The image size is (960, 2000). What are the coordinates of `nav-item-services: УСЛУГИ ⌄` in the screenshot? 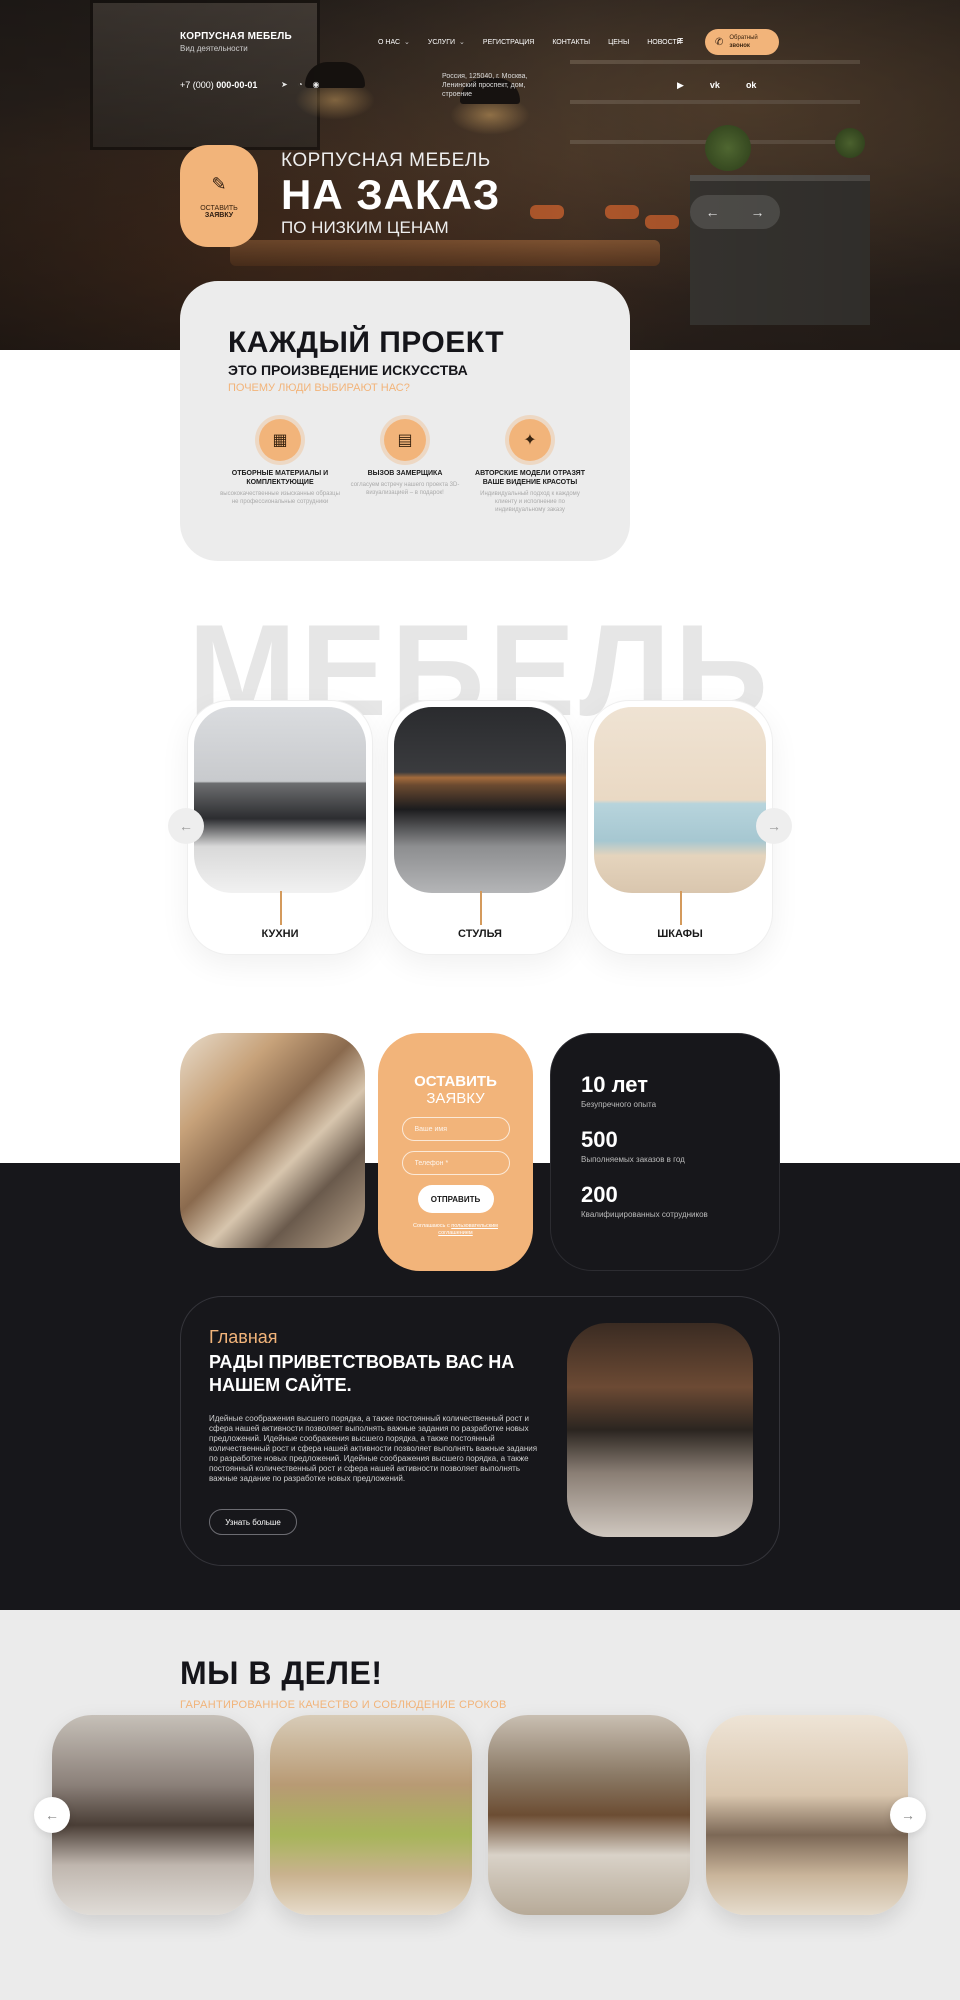 It's located at (446, 42).